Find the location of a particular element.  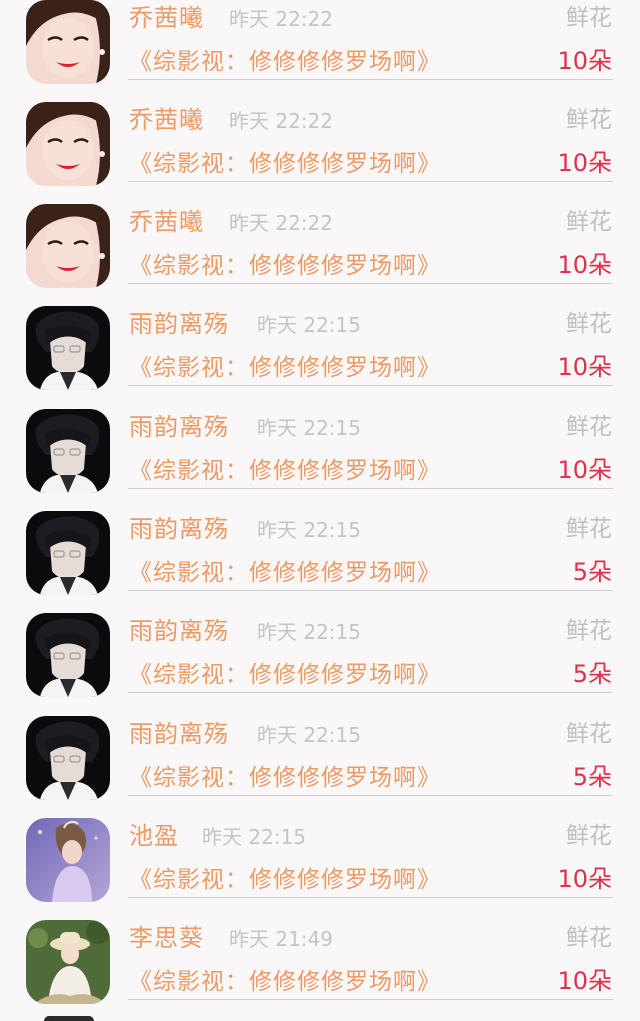

sender-name: 李思葵 is located at coordinates (166, 935).